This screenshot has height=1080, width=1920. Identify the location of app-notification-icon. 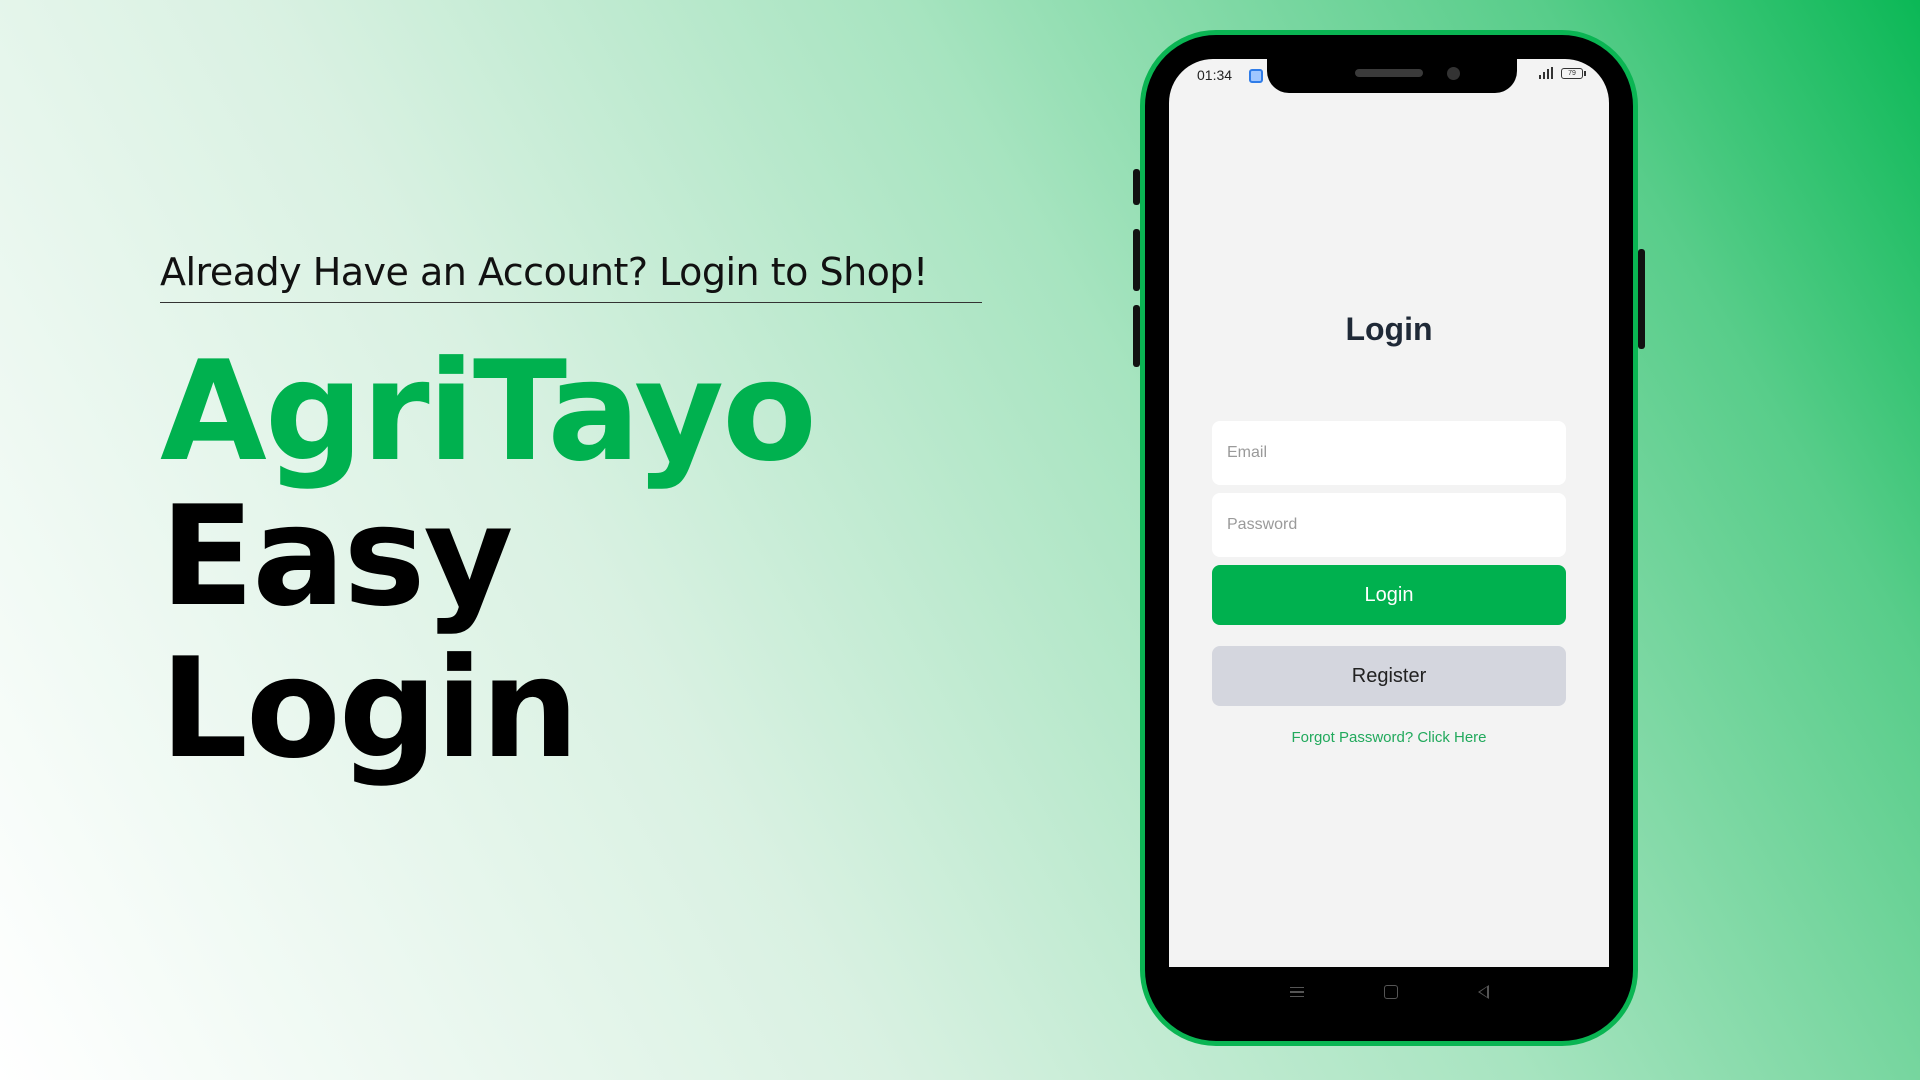
(1256, 76).